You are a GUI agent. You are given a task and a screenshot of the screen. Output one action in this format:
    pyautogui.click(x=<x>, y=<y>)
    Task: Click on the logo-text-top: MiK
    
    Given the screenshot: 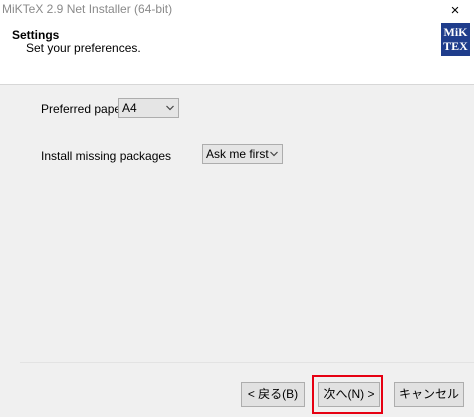 What is the action you would take?
    pyautogui.click(x=455, y=32)
    